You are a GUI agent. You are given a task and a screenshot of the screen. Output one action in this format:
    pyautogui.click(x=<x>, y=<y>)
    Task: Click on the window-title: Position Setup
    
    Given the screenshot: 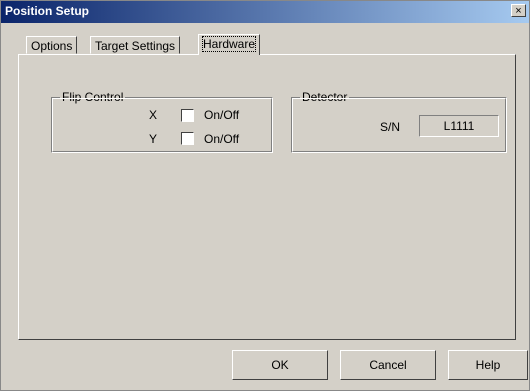 What is the action you would take?
    pyautogui.click(x=47, y=11)
    